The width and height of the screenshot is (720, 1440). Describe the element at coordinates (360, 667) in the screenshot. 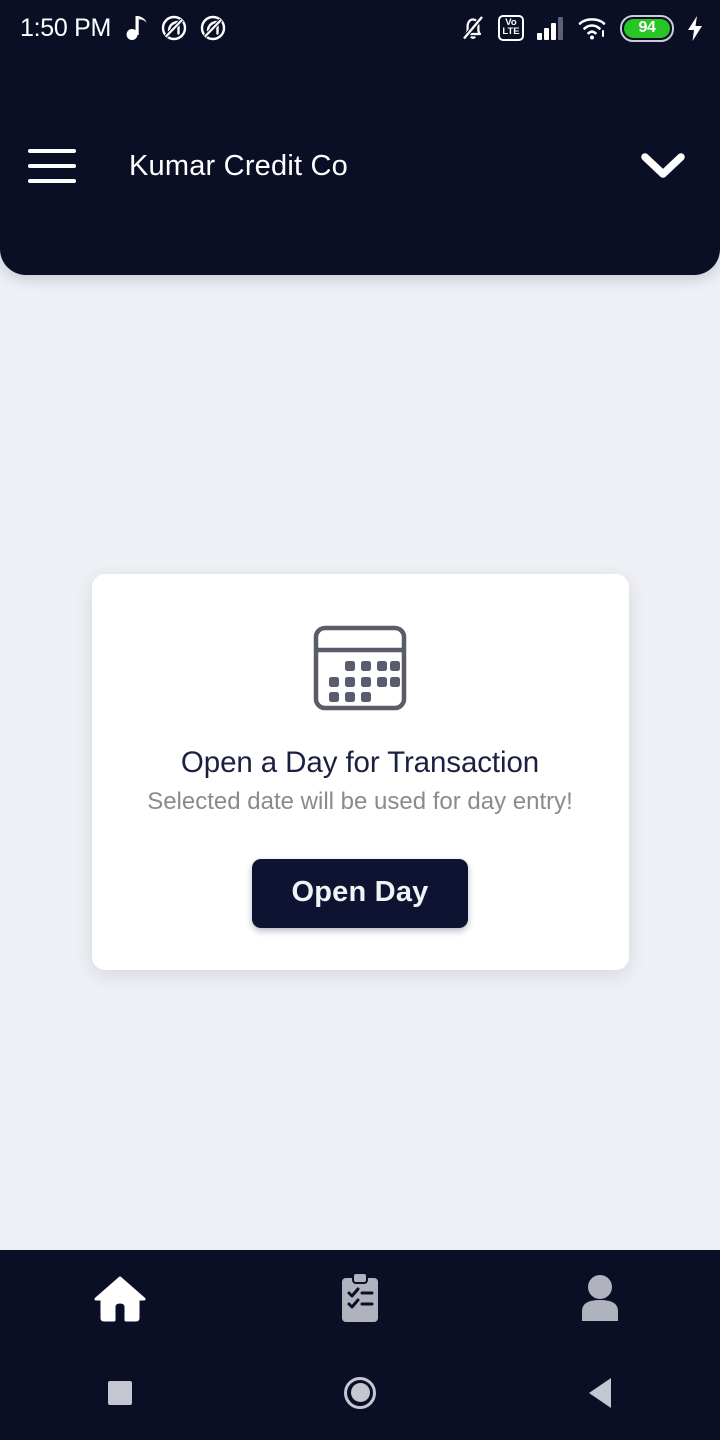

I see `calendar-icon` at that location.